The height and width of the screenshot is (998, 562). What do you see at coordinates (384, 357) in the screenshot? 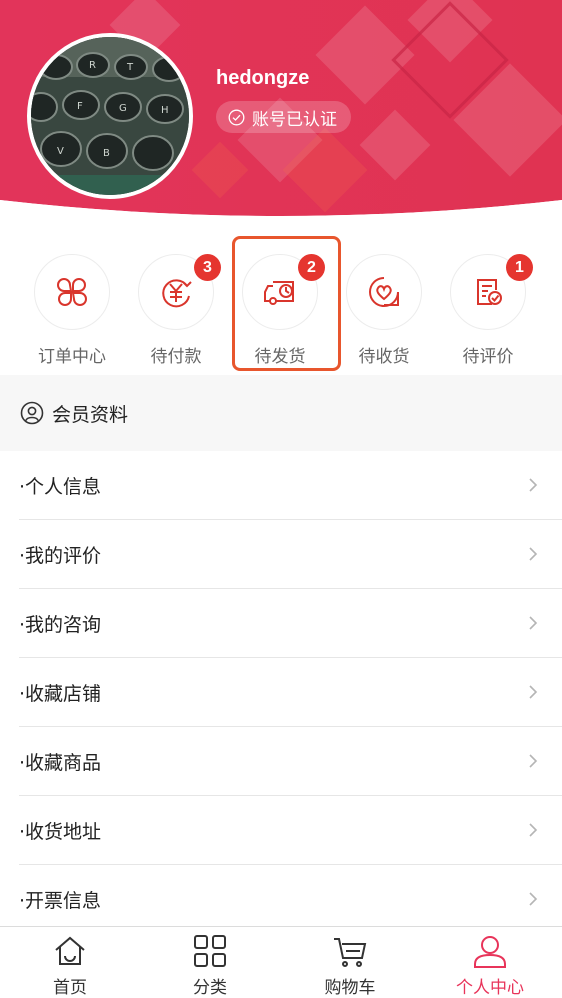
I see `order-label-pending-receipt: 待收货` at bounding box center [384, 357].